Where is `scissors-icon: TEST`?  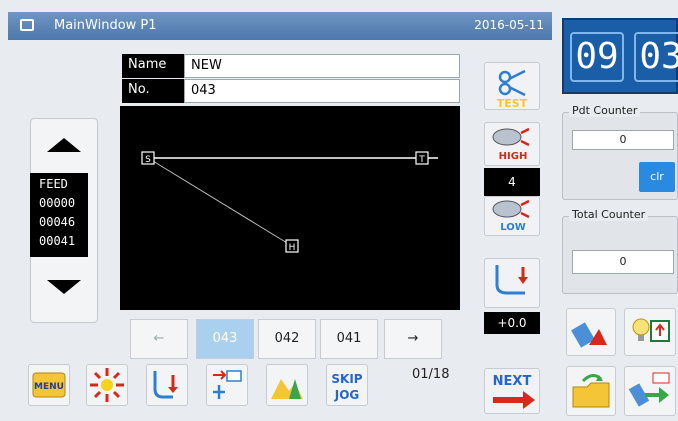
scissors-icon: TEST is located at coordinates (512, 89).